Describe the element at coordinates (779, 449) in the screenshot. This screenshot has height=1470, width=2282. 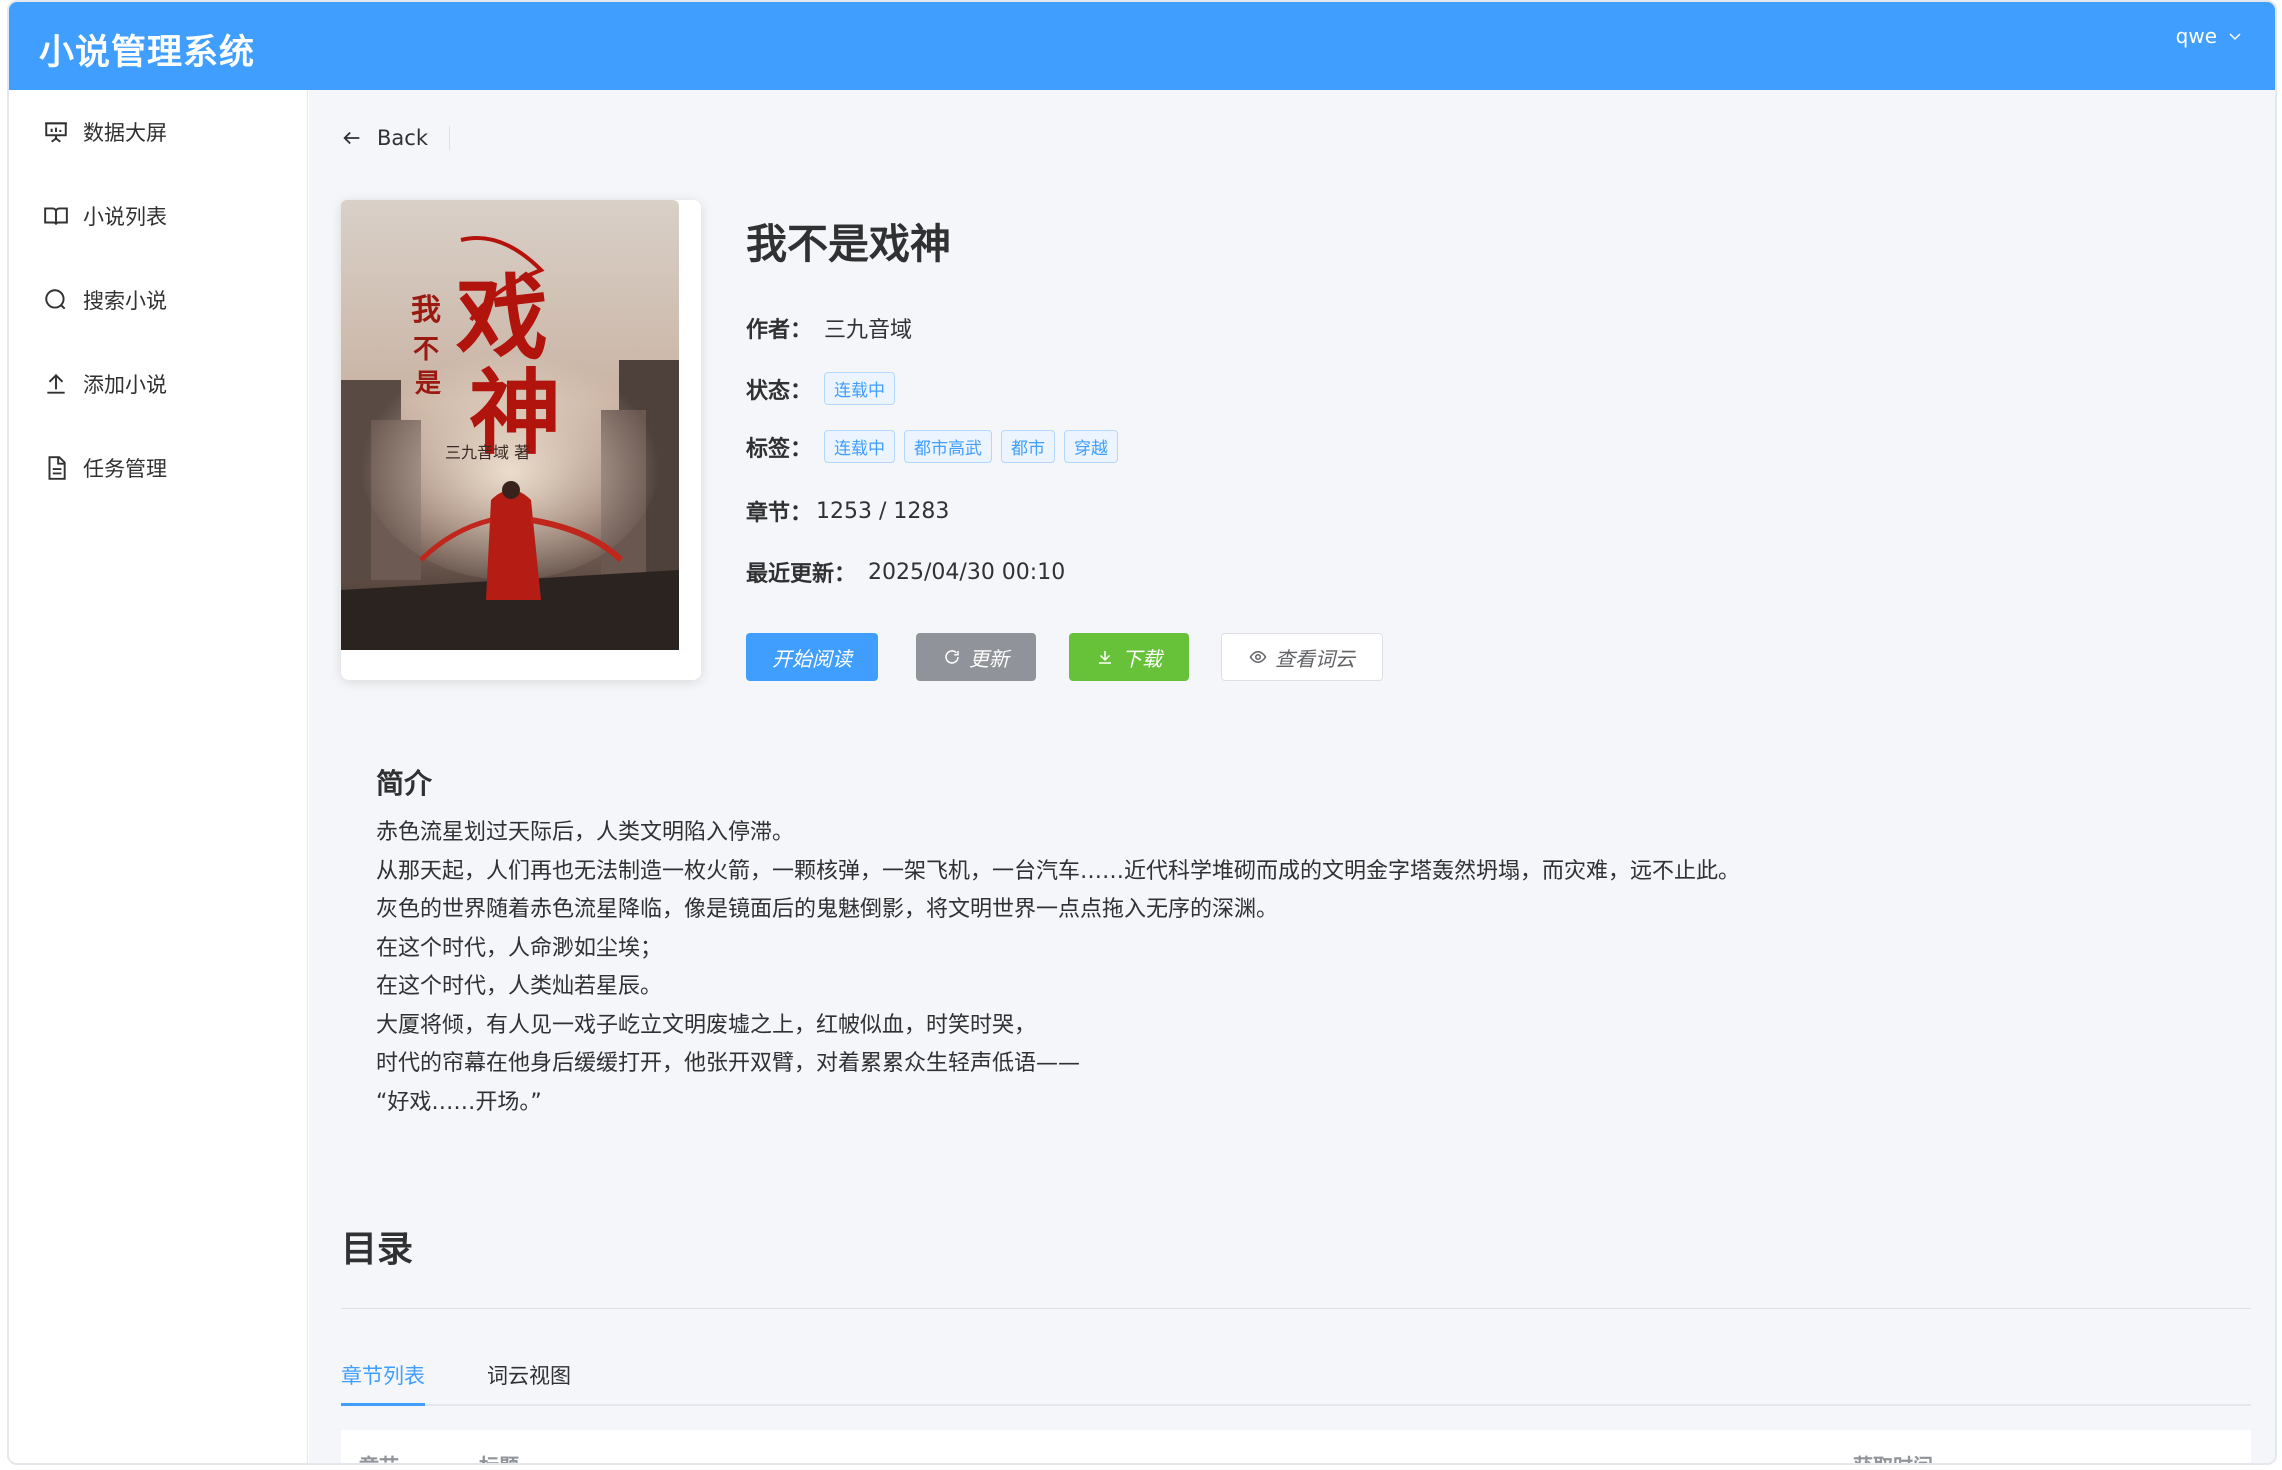
I see `tags-label: 标签：` at that location.